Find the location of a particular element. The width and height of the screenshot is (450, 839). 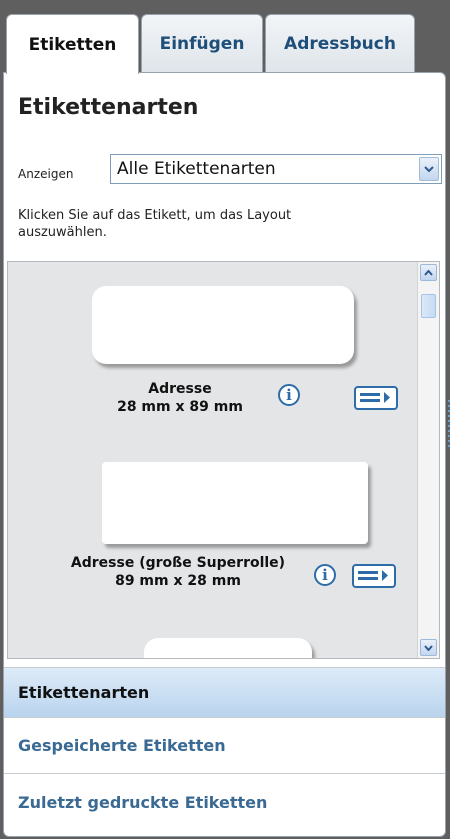

arrow-up-icon is located at coordinates (428, 272).